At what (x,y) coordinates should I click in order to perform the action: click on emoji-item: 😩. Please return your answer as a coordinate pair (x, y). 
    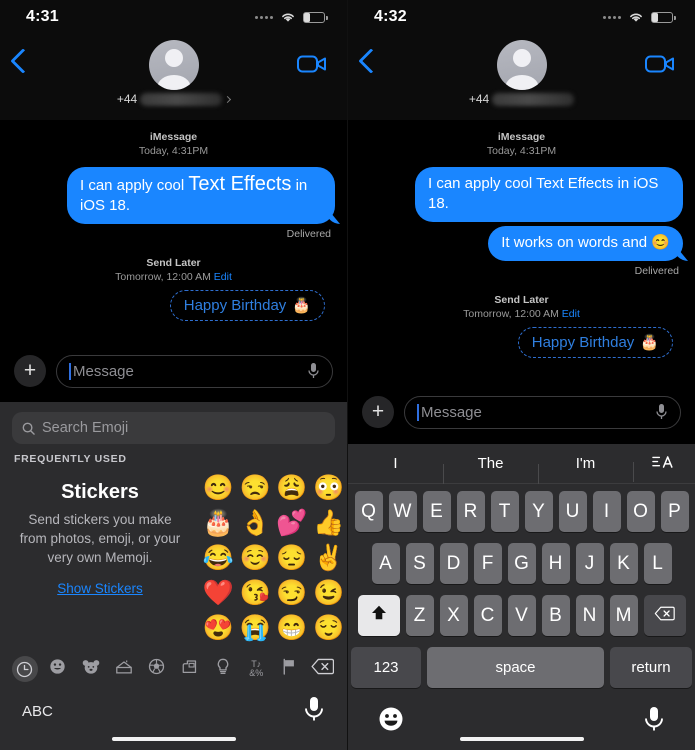
    Looking at the image, I should click on (292, 488).